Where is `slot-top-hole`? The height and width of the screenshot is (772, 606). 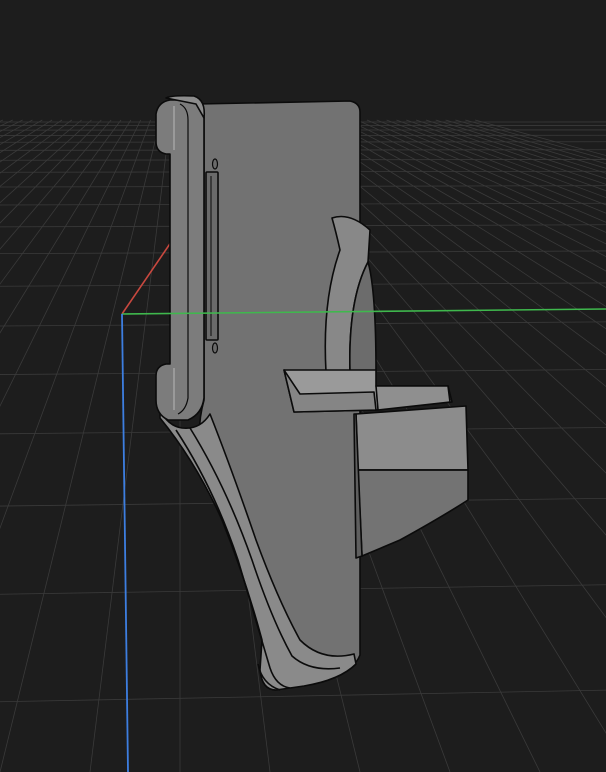
slot-top-hole is located at coordinates (215, 164).